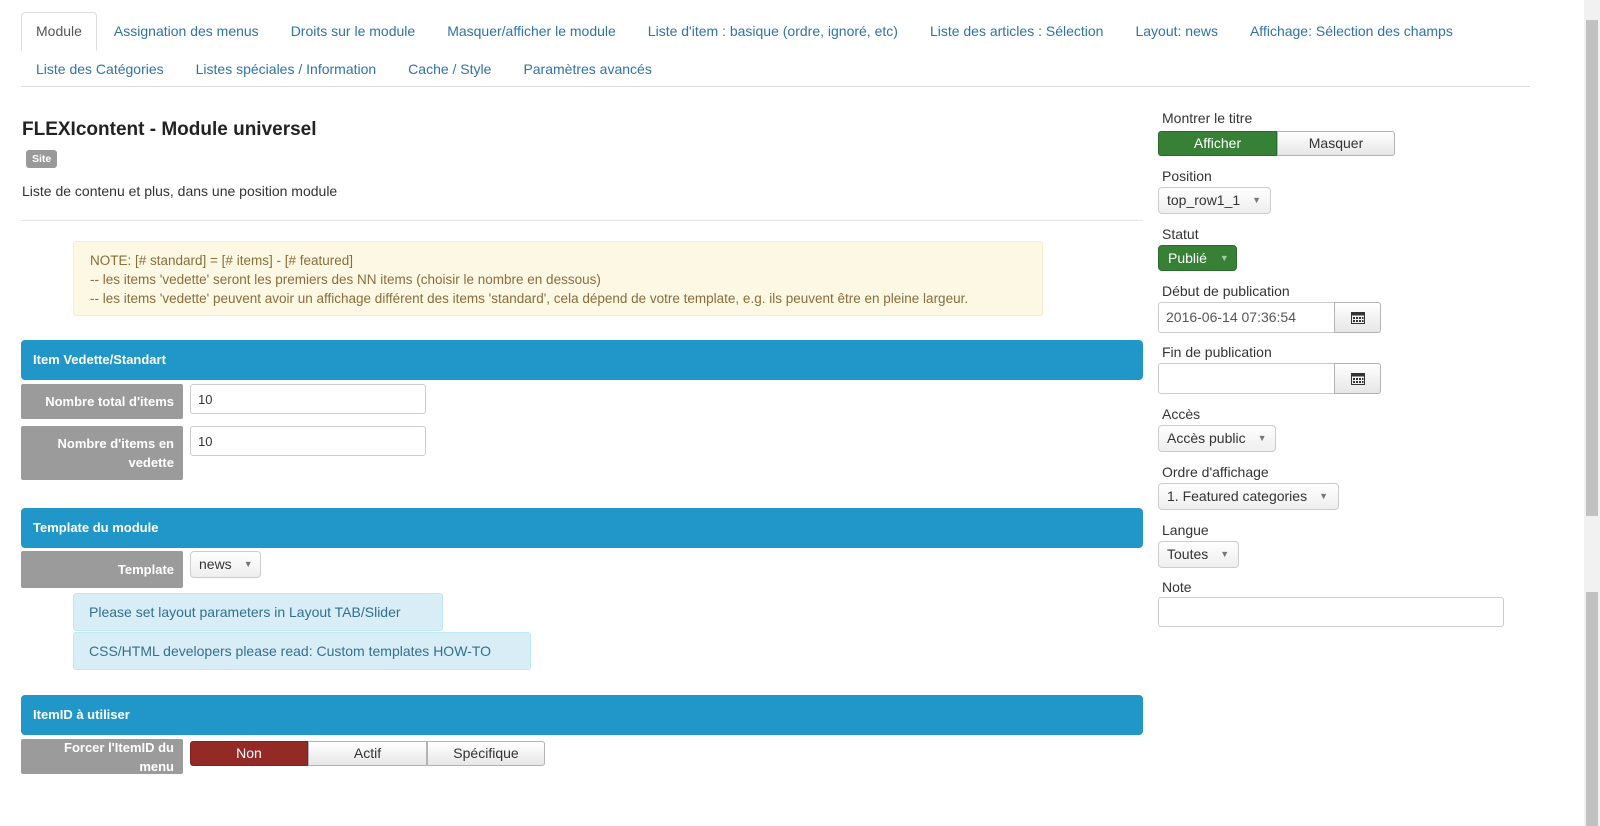 The image size is (1600, 826). I want to click on tab-module: Module, so click(59, 31).